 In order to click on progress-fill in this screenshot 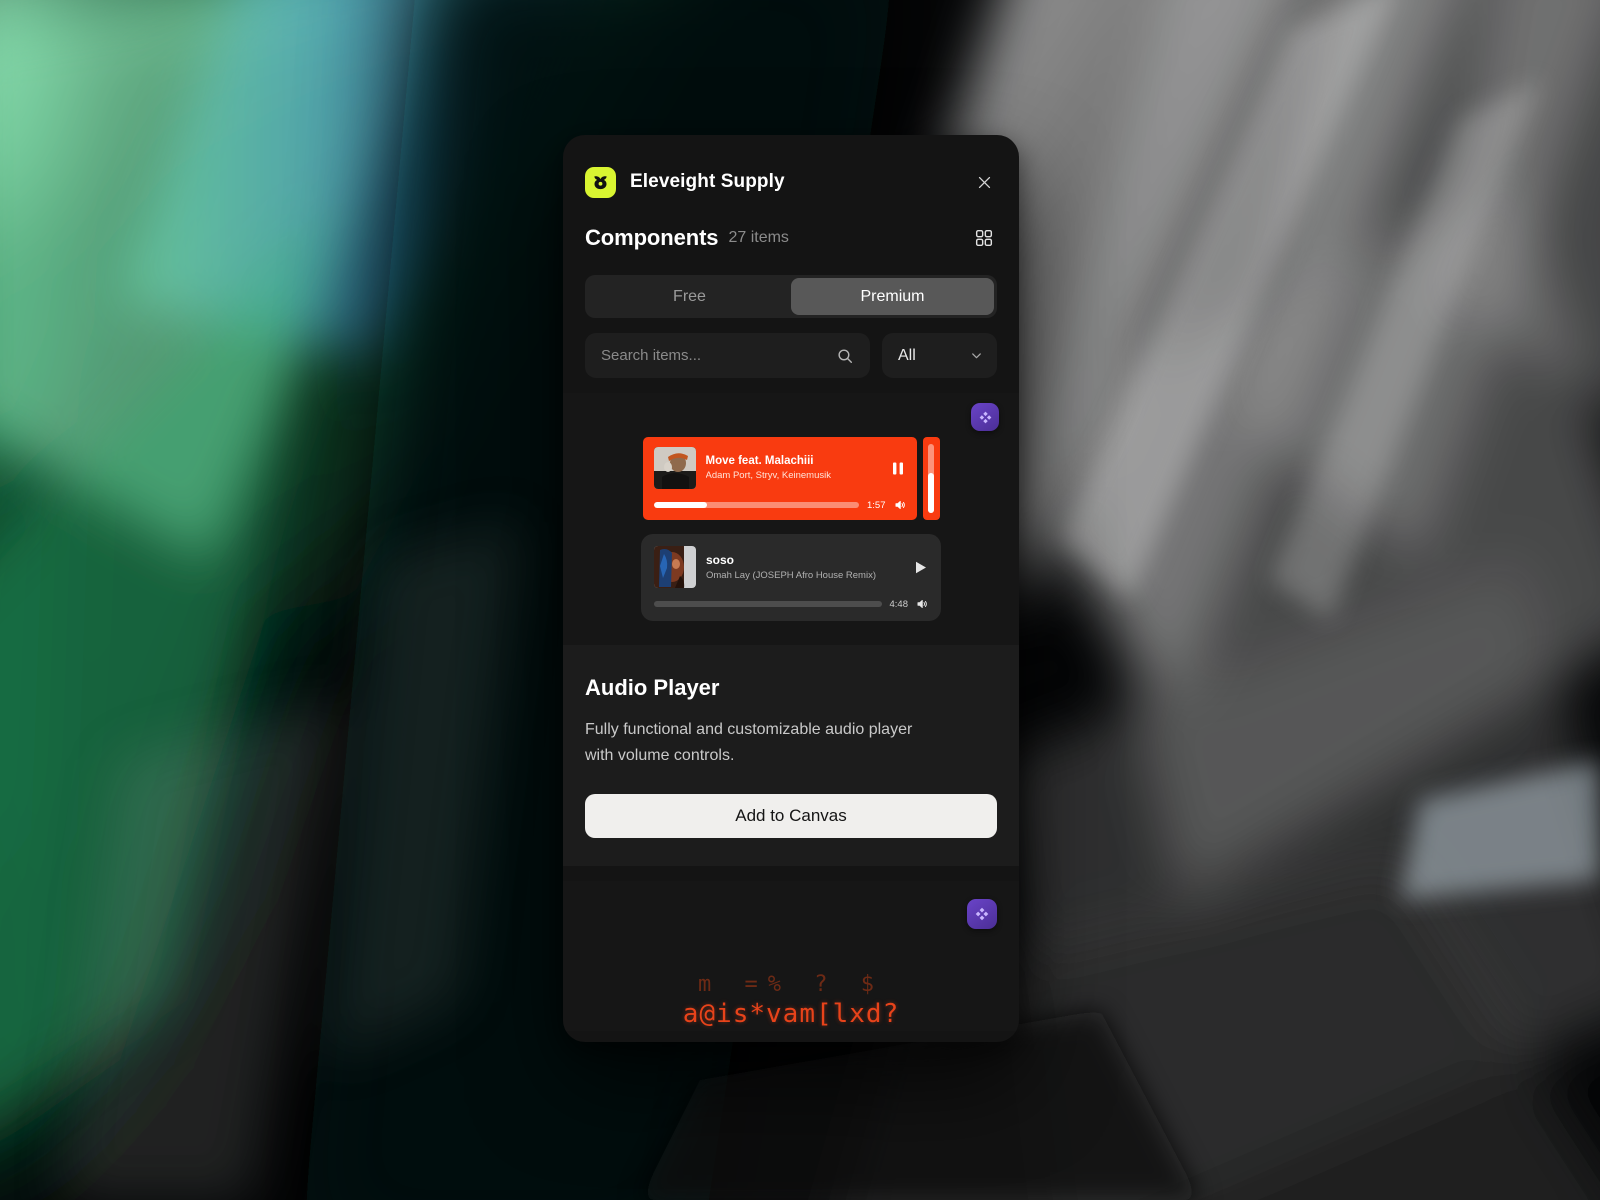, I will do `click(680, 505)`.